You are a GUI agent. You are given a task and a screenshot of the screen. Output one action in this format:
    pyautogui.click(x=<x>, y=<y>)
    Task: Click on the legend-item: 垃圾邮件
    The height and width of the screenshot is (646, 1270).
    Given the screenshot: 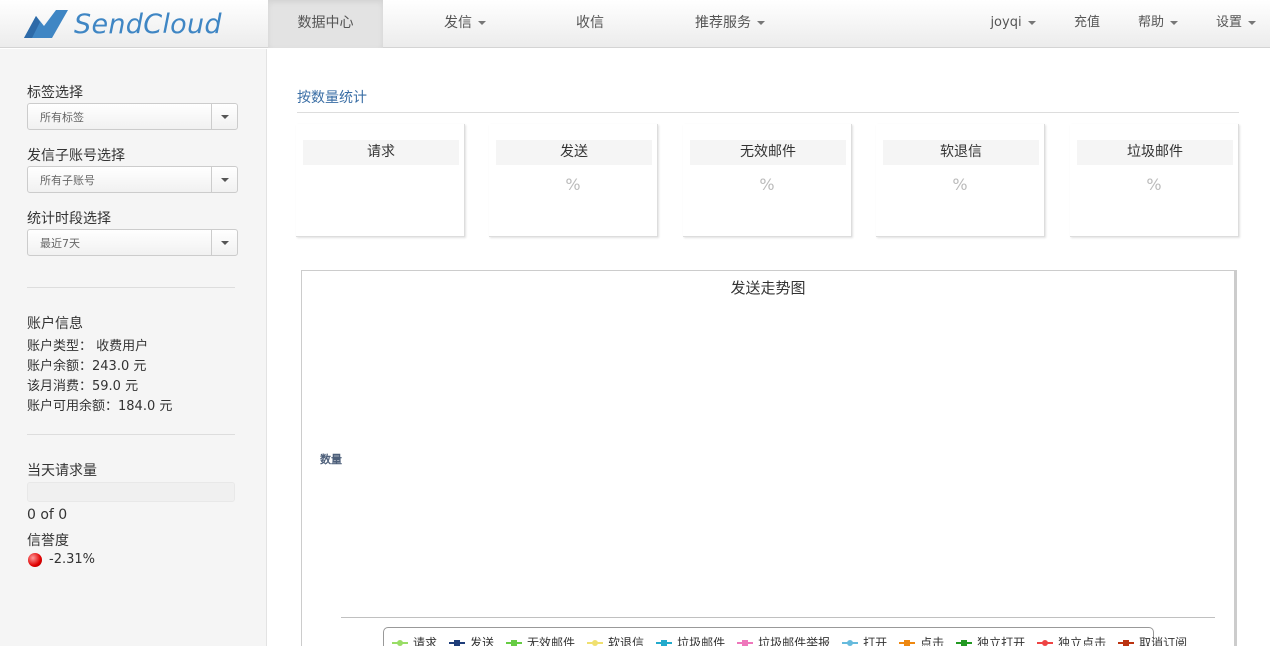 What is the action you would take?
    pyautogui.click(x=690, y=640)
    